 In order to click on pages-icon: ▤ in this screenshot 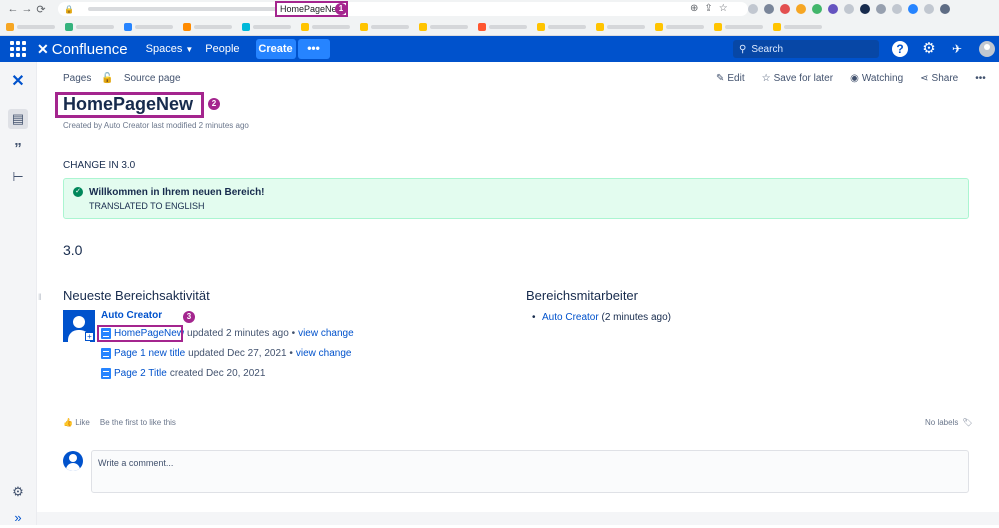, I will do `click(18, 119)`.